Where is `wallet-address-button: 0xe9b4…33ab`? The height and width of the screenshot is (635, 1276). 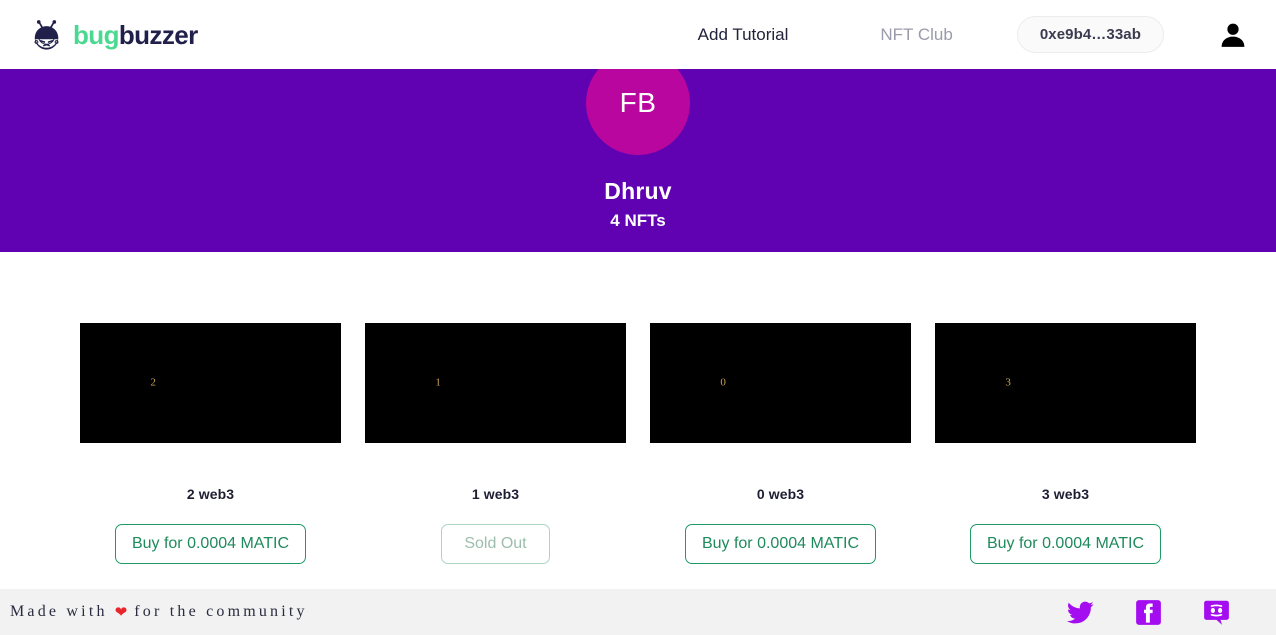
wallet-address-button: 0xe9b4…33ab is located at coordinates (1090, 34).